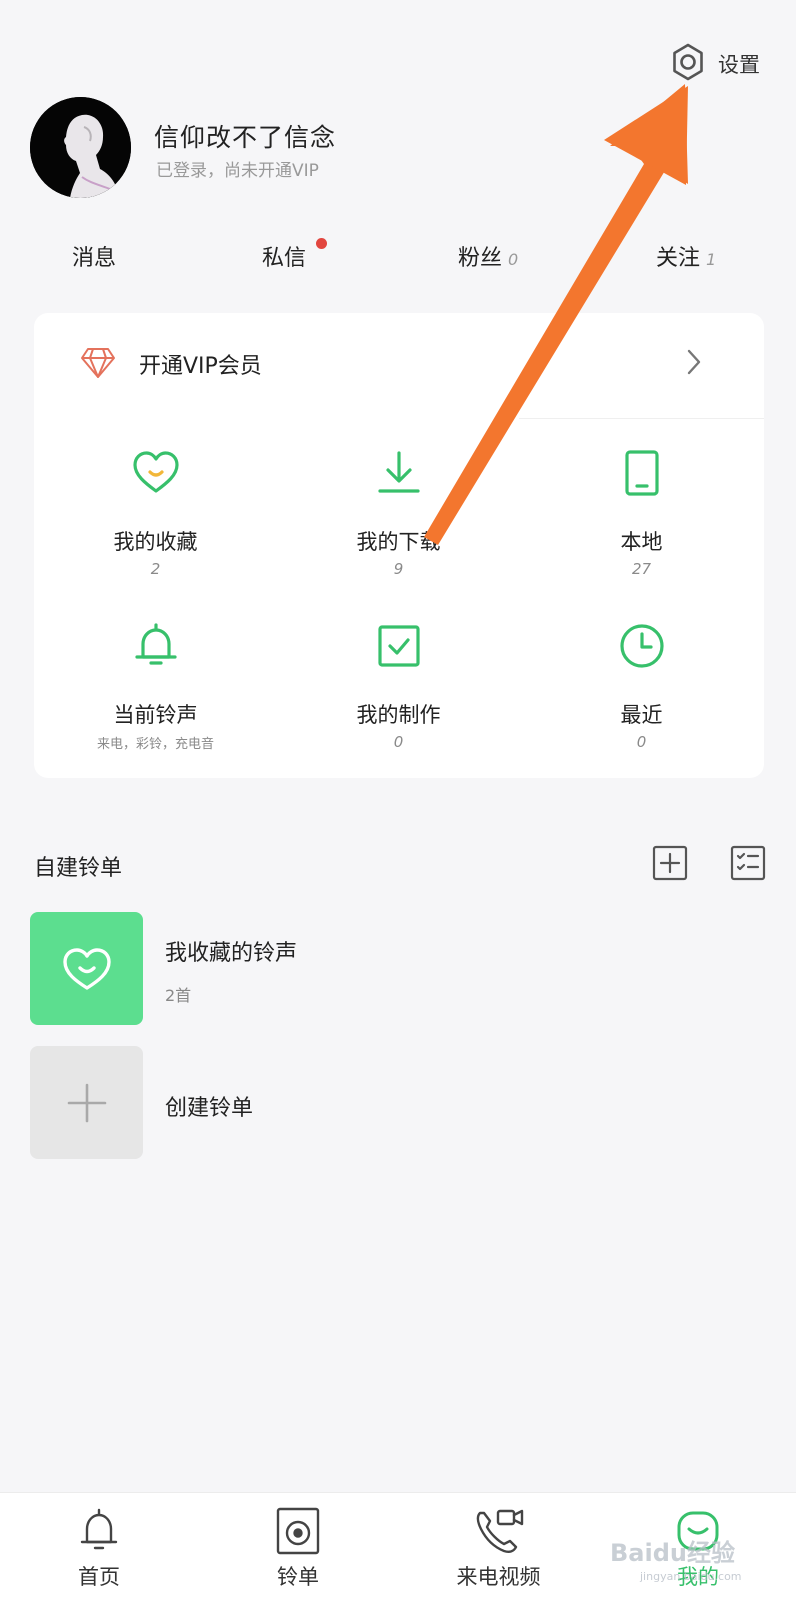 Image resolution: width=796 pixels, height=1601 pixels. I want to click on stat-label: 消息, so click(94, 258).